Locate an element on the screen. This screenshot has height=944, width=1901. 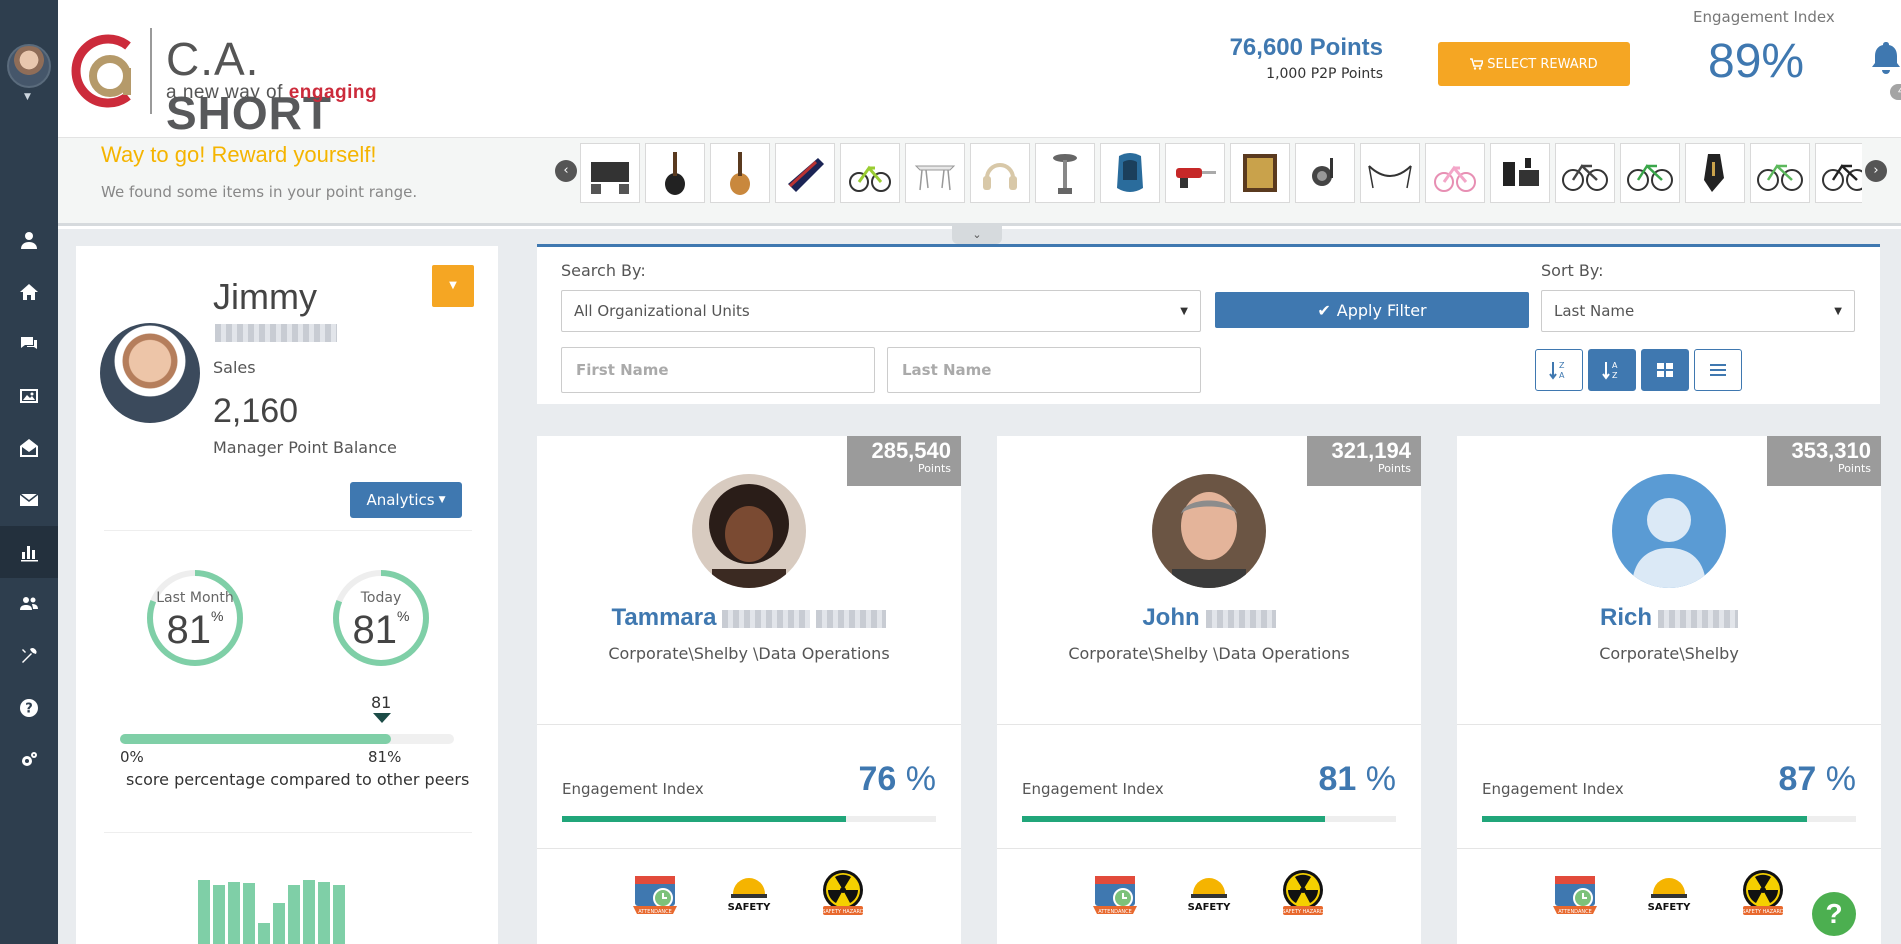
employee-avatar-placeholder is located at coordinates (1669, 531).